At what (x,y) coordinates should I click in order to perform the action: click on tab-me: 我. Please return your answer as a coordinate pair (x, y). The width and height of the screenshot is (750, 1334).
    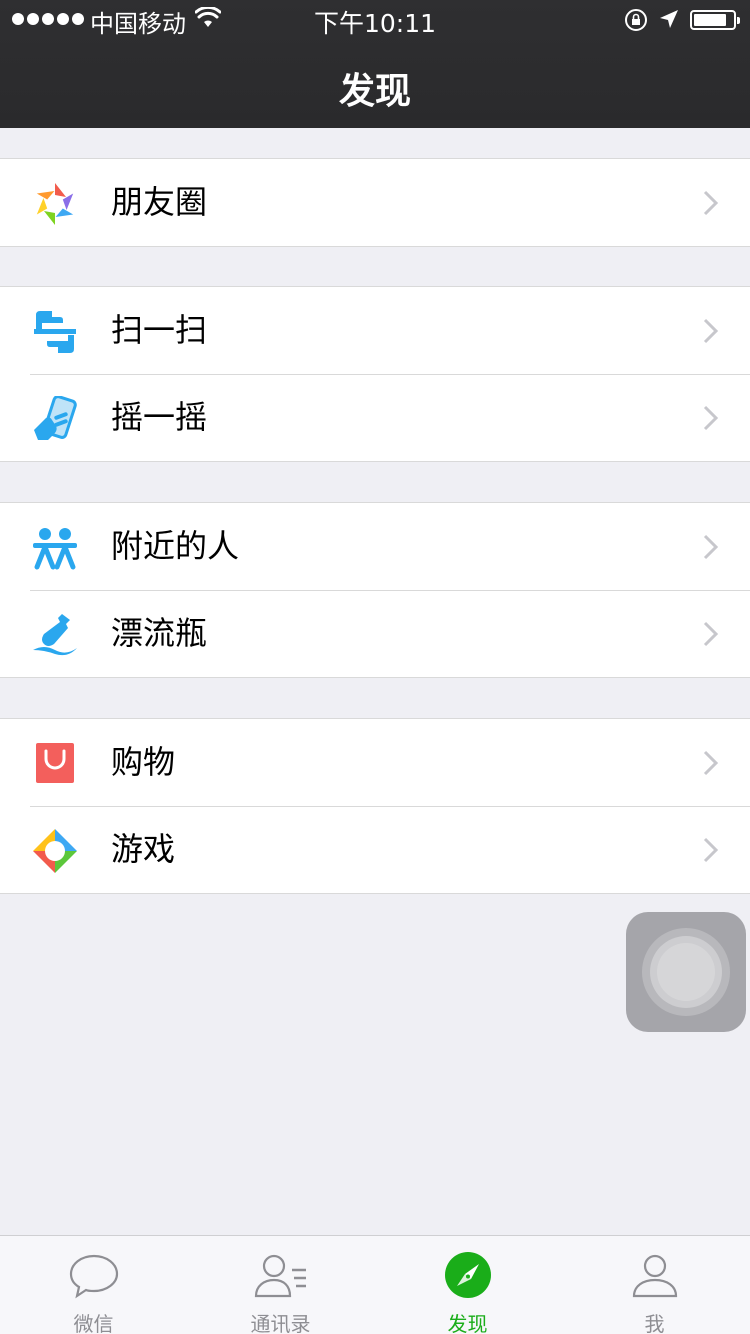
    Looking at the image, I should click on (654, 1285).